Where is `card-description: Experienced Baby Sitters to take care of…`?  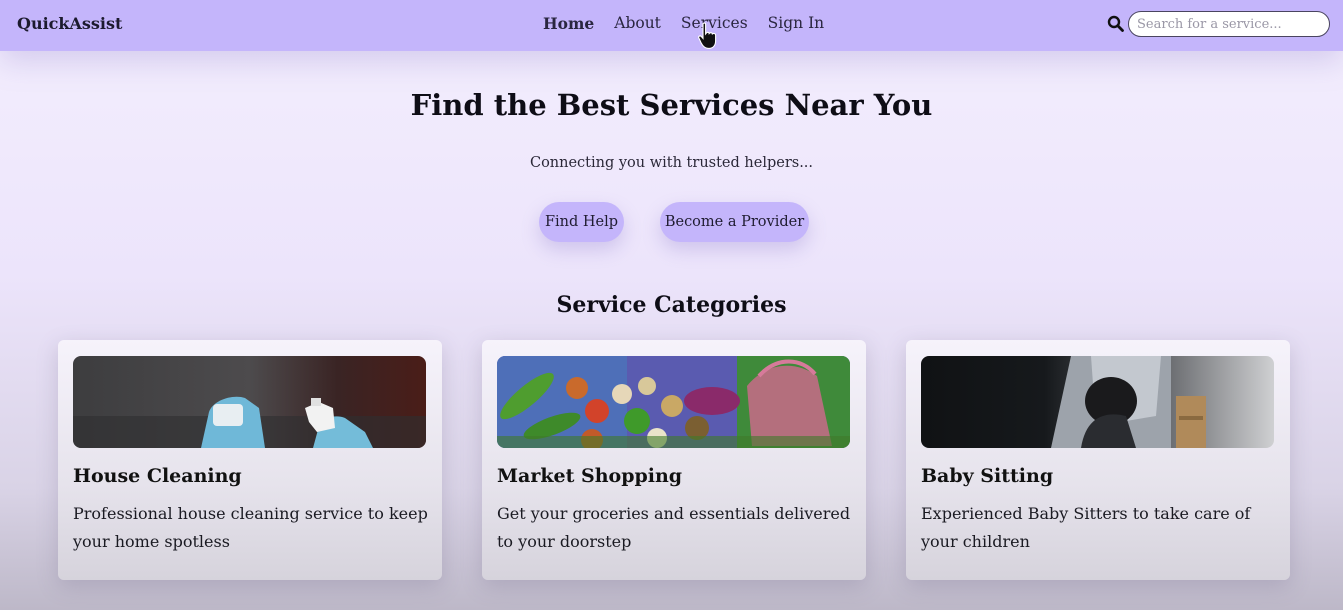
card-description: Experienced Baby Sitters to take care of… is located at coordinates (1086, 527).